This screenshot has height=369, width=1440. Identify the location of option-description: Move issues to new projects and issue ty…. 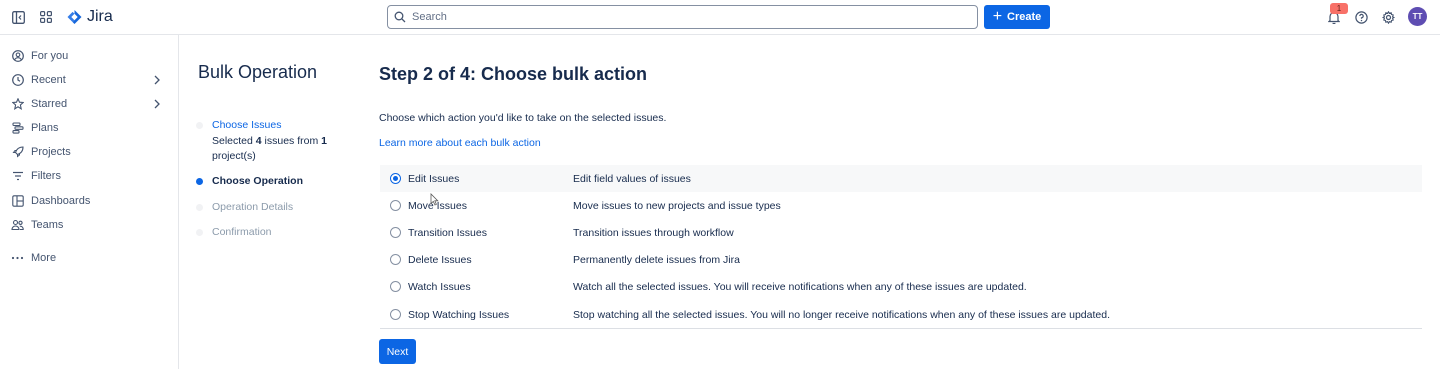
(677, 206).